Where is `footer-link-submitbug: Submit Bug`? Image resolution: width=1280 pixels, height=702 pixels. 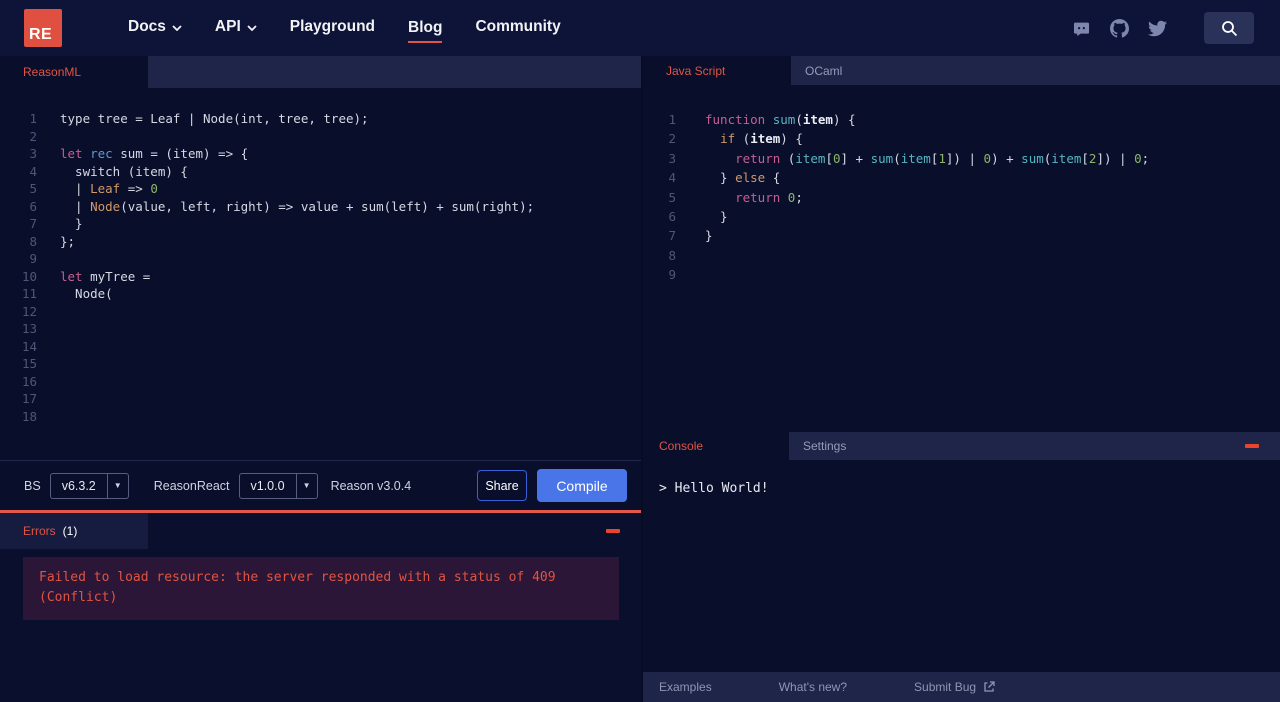
footer-link-submitbug: Submit Bug is located at coordinates (954, 687).